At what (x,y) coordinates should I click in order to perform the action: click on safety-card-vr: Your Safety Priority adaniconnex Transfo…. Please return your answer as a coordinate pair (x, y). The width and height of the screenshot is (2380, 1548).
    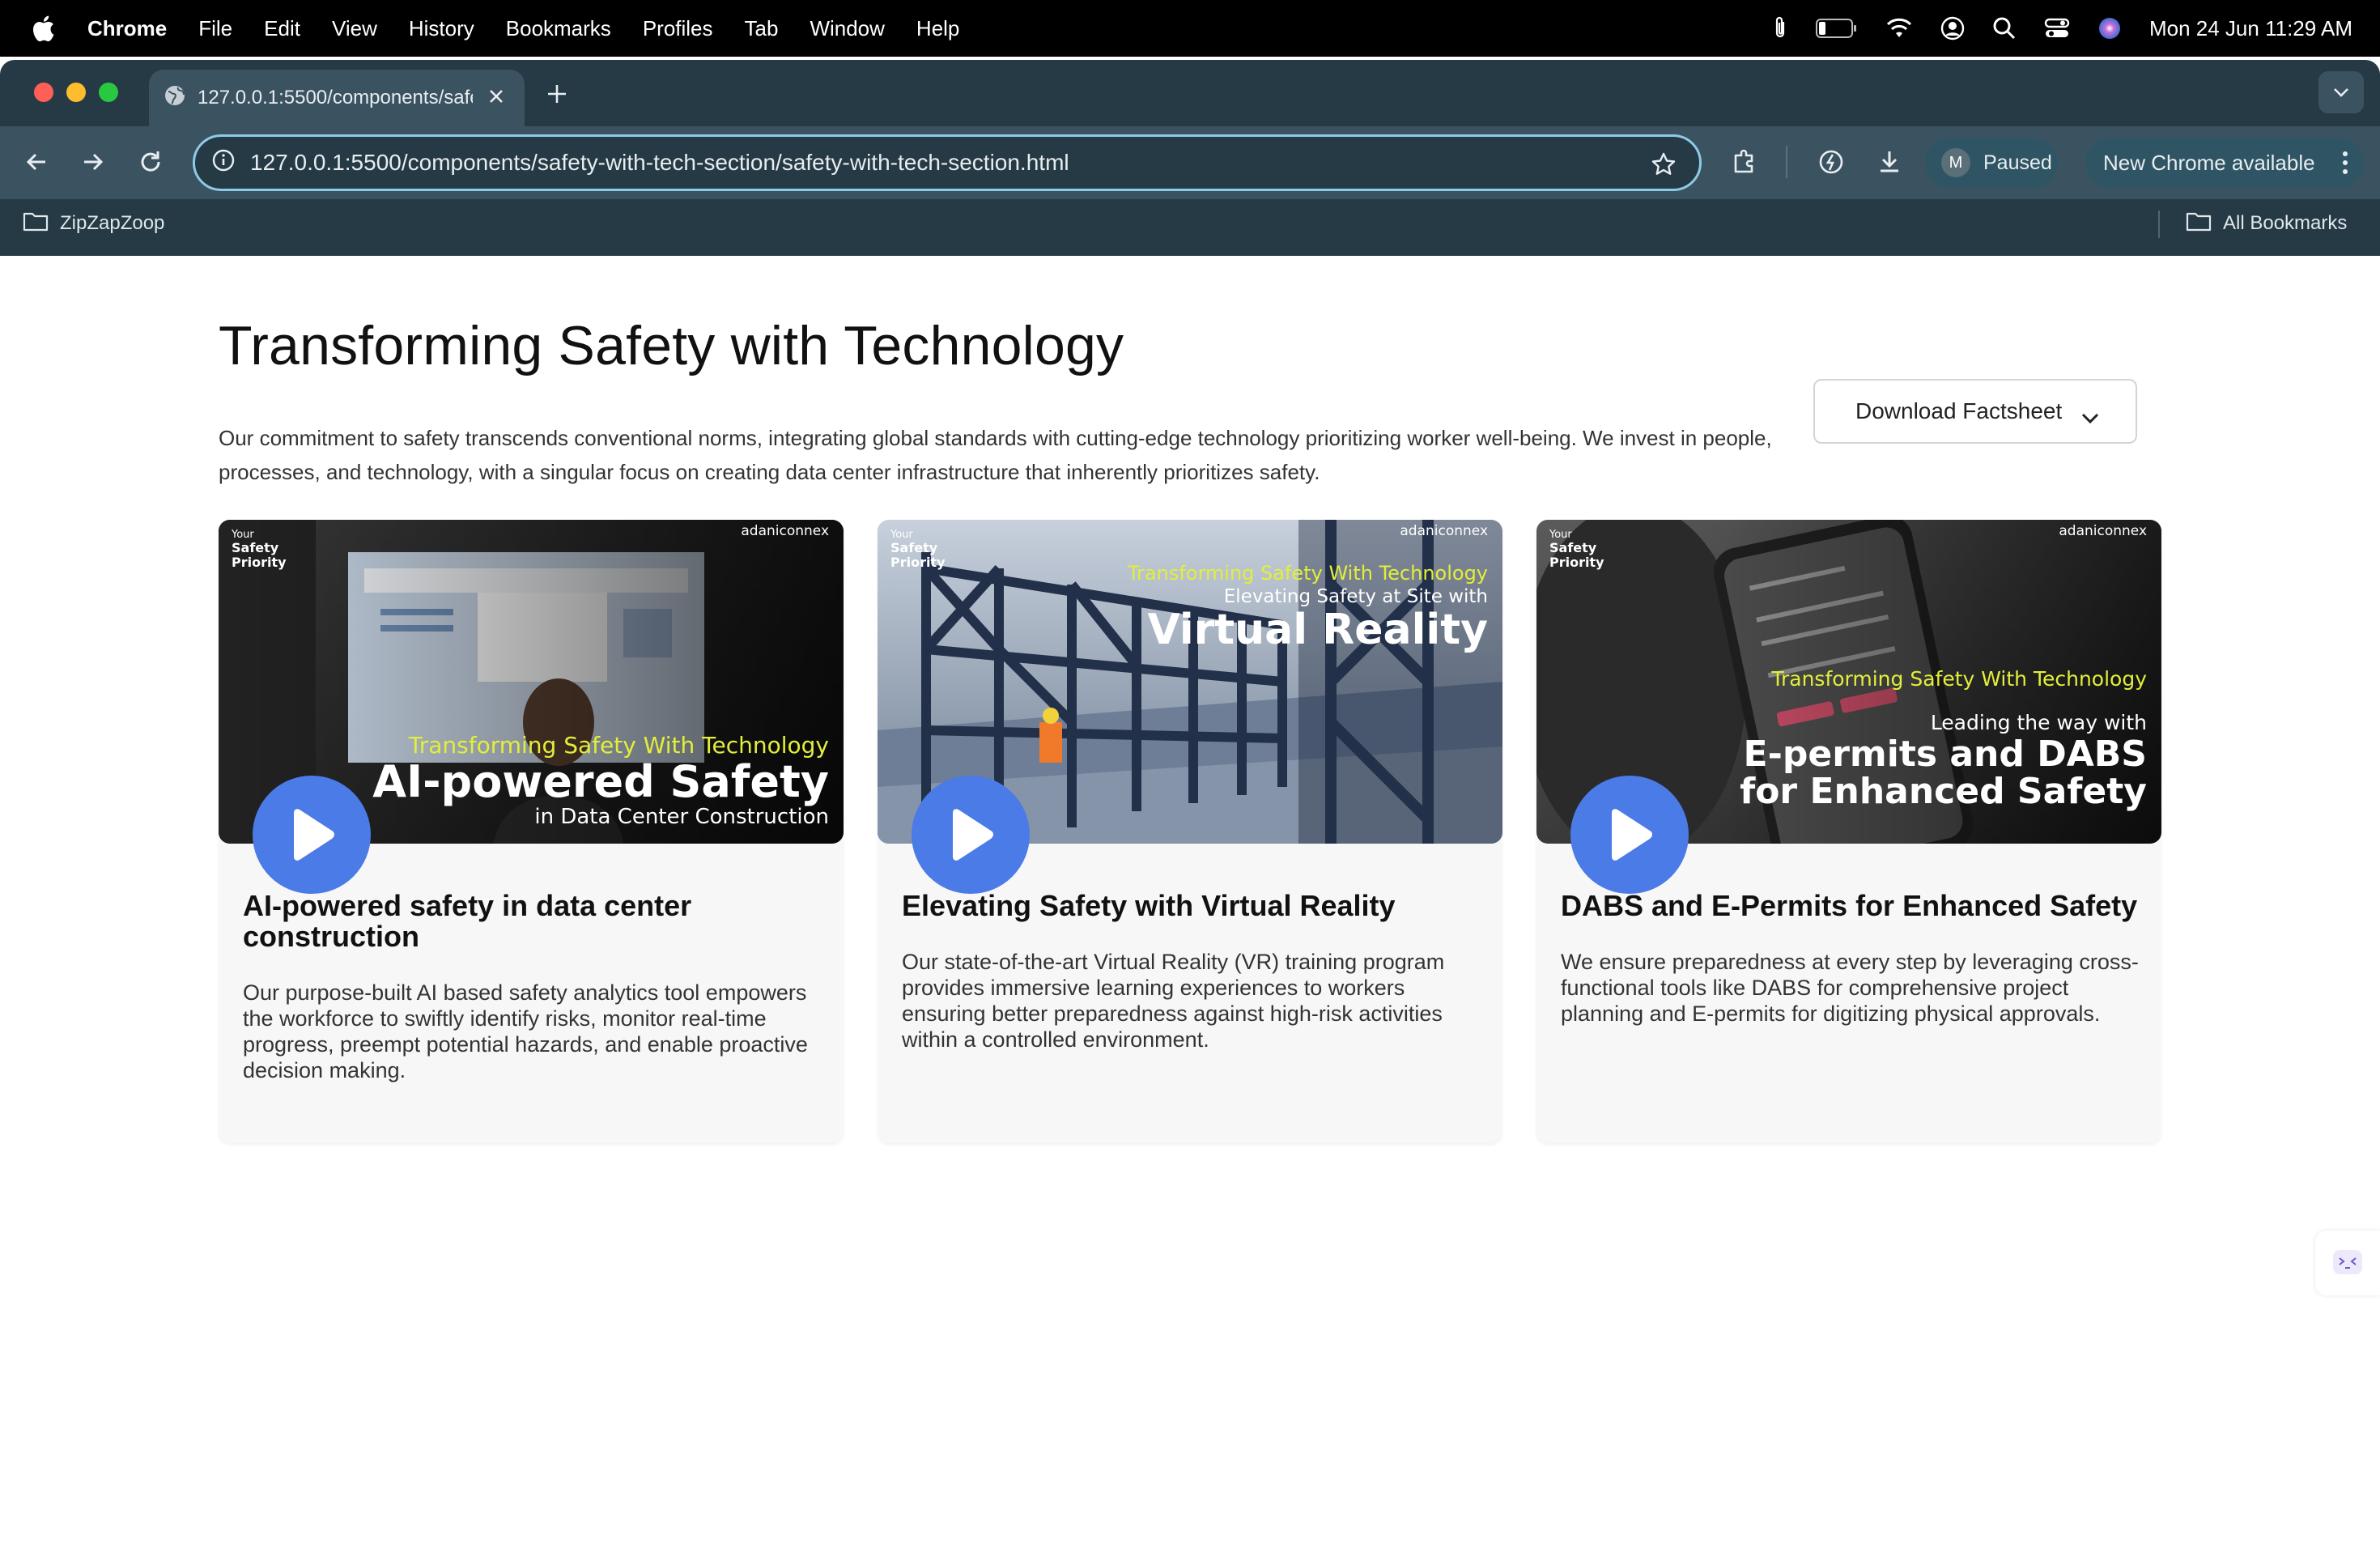
    Looking at the image, I should click on (1190, 831).